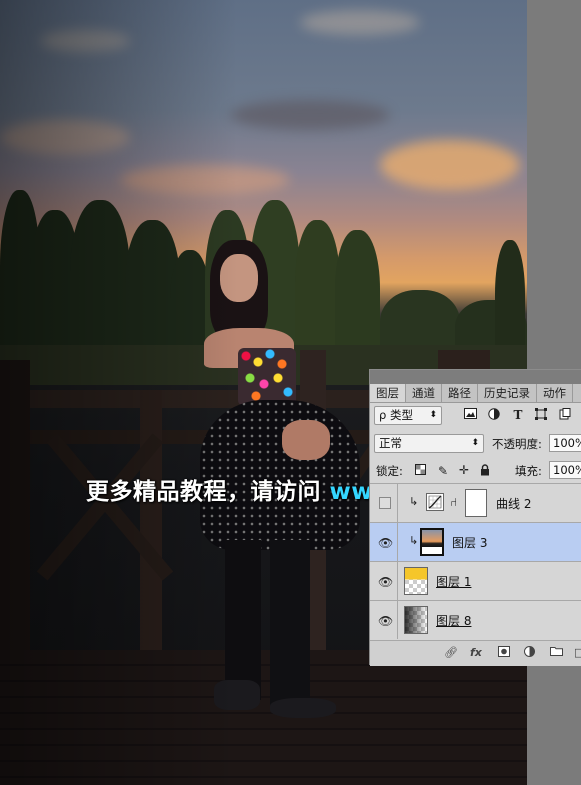 This screenshot has height=785, width=581. Describe the element at coordinates (443, 471) in the screenshot. I see `lock-image-pixels-icon: ✎` at that location.